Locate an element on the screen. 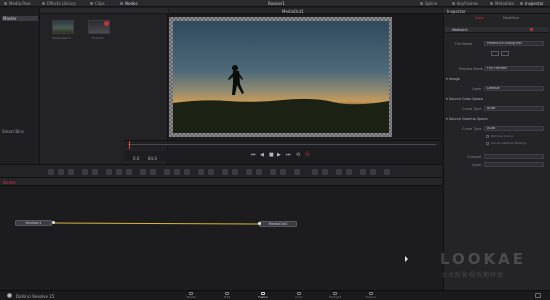 The width and height of the screenshot is (550, 300). viewer-timeline-ruler is located at coordinates (282, 144).